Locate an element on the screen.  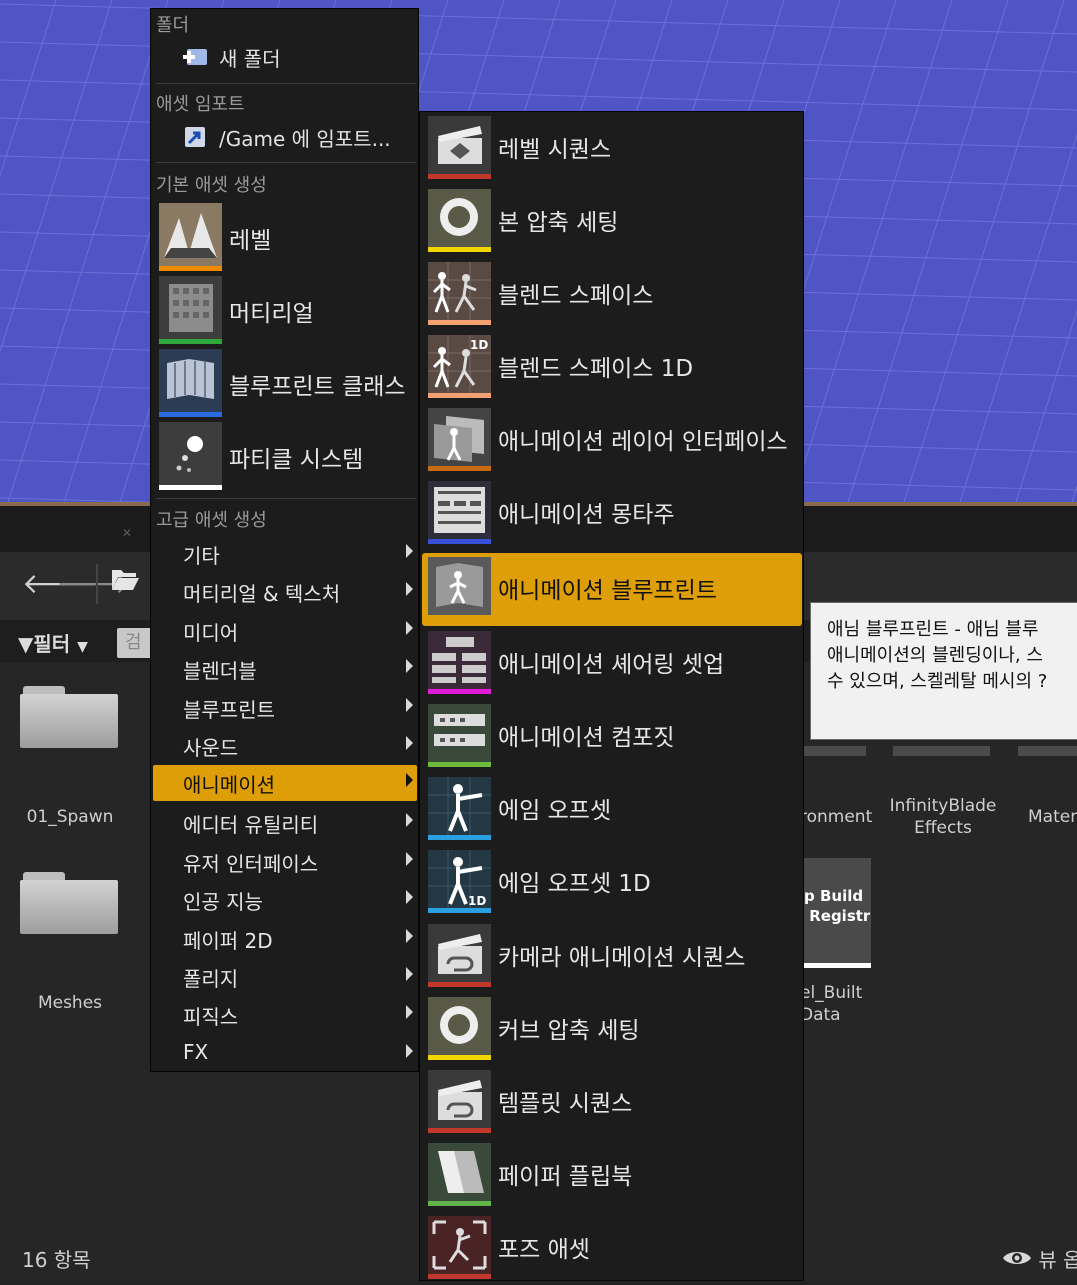
submenu-blueprints: 블루프린트 is located at coordinates (285, 708).